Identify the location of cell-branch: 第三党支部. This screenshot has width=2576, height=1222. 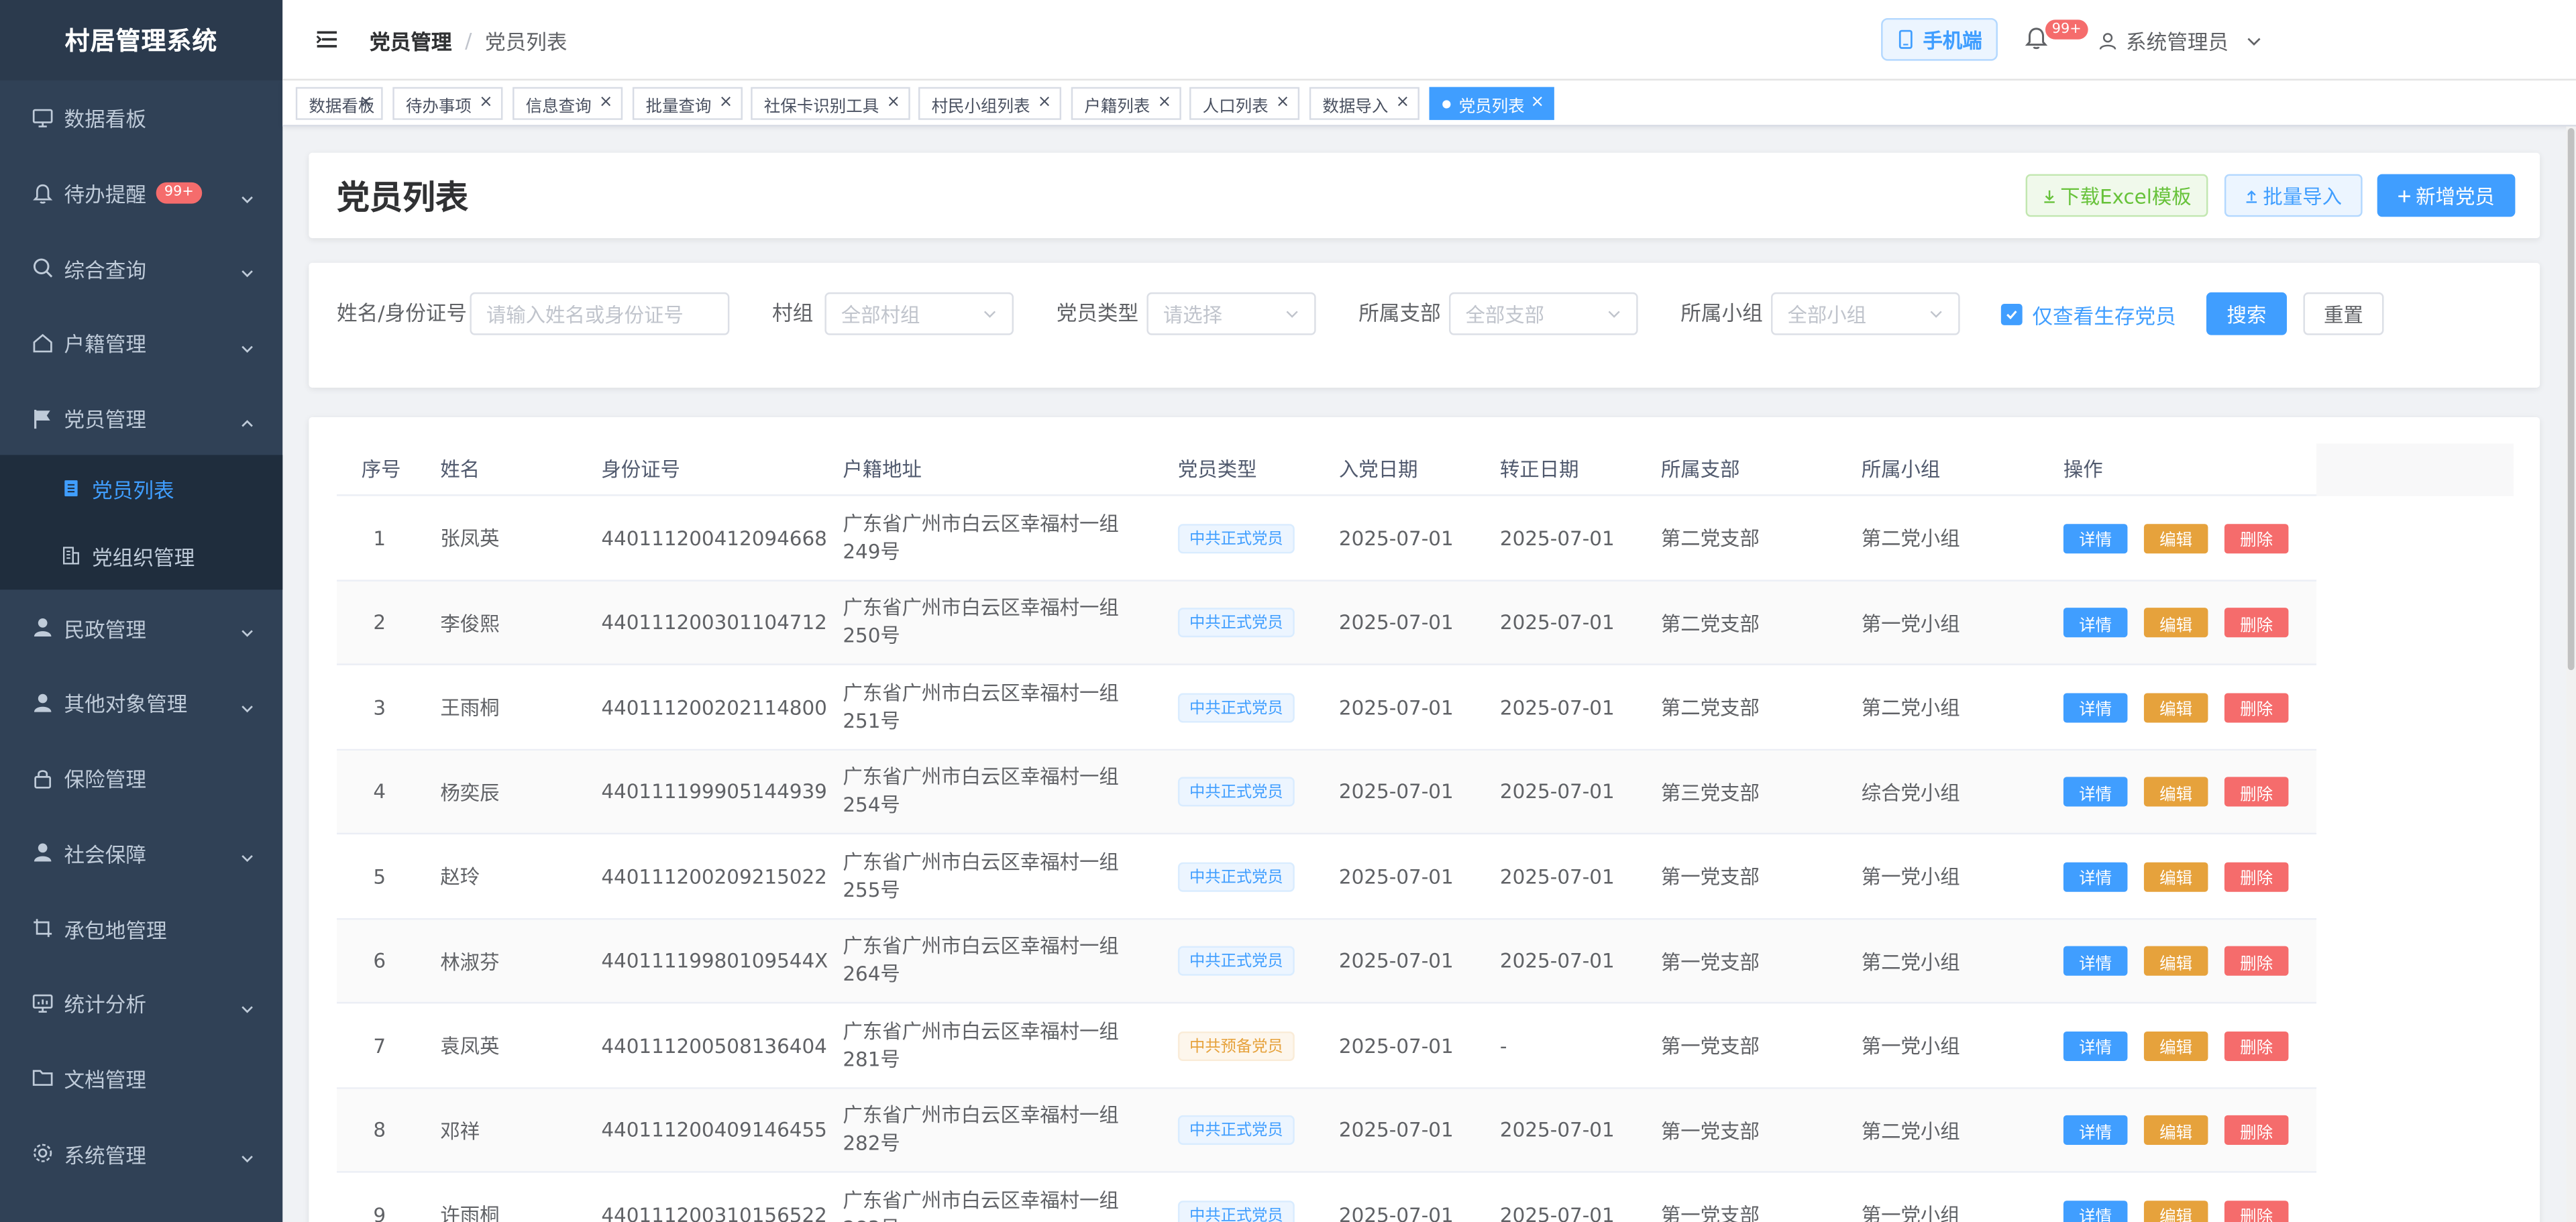
(1710, 793).